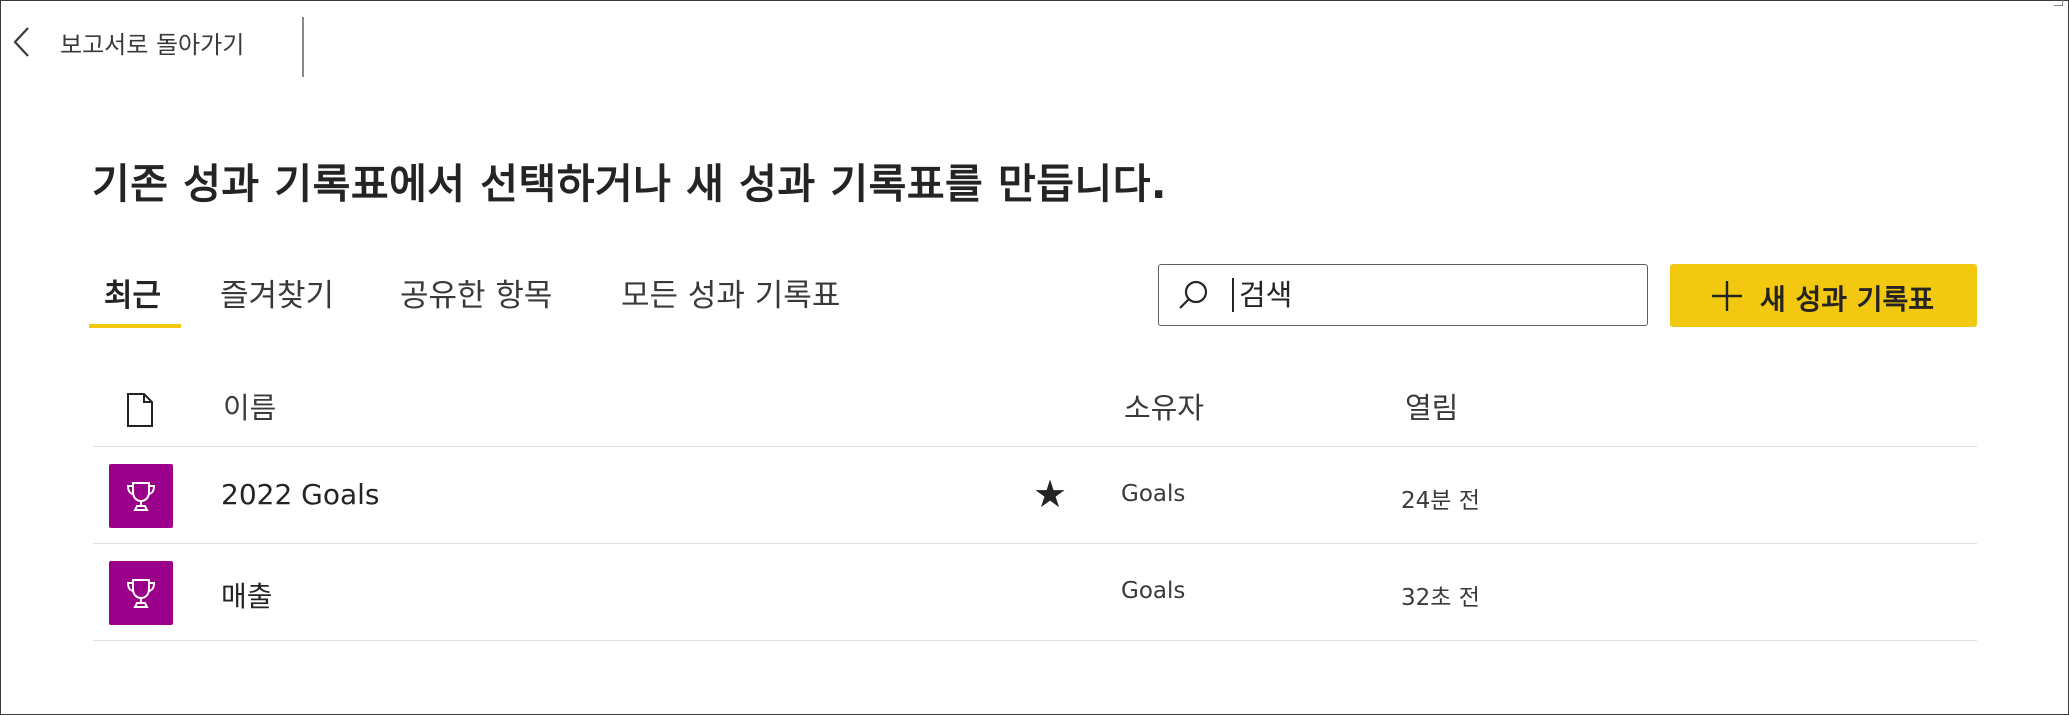 This screenshot has width=2069, height=715. Describe the element at coordinates (2058, 3) in the screenshot. I see `window-corner` at that location.